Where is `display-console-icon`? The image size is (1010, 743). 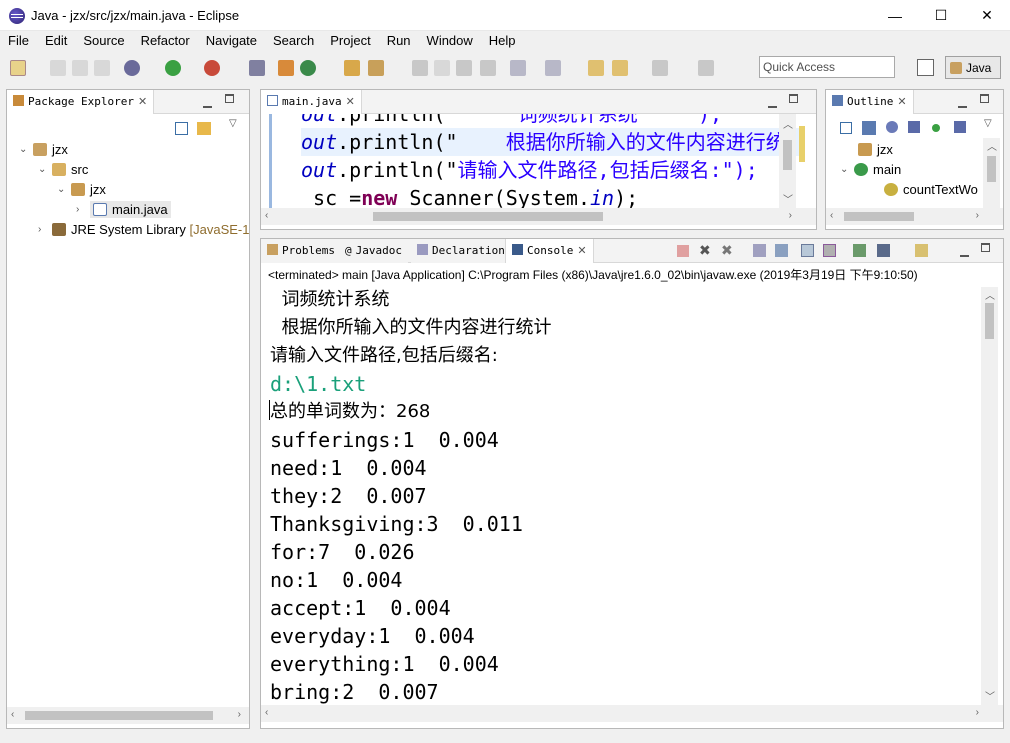
display-console-icon is located at coordinates (883, 250).